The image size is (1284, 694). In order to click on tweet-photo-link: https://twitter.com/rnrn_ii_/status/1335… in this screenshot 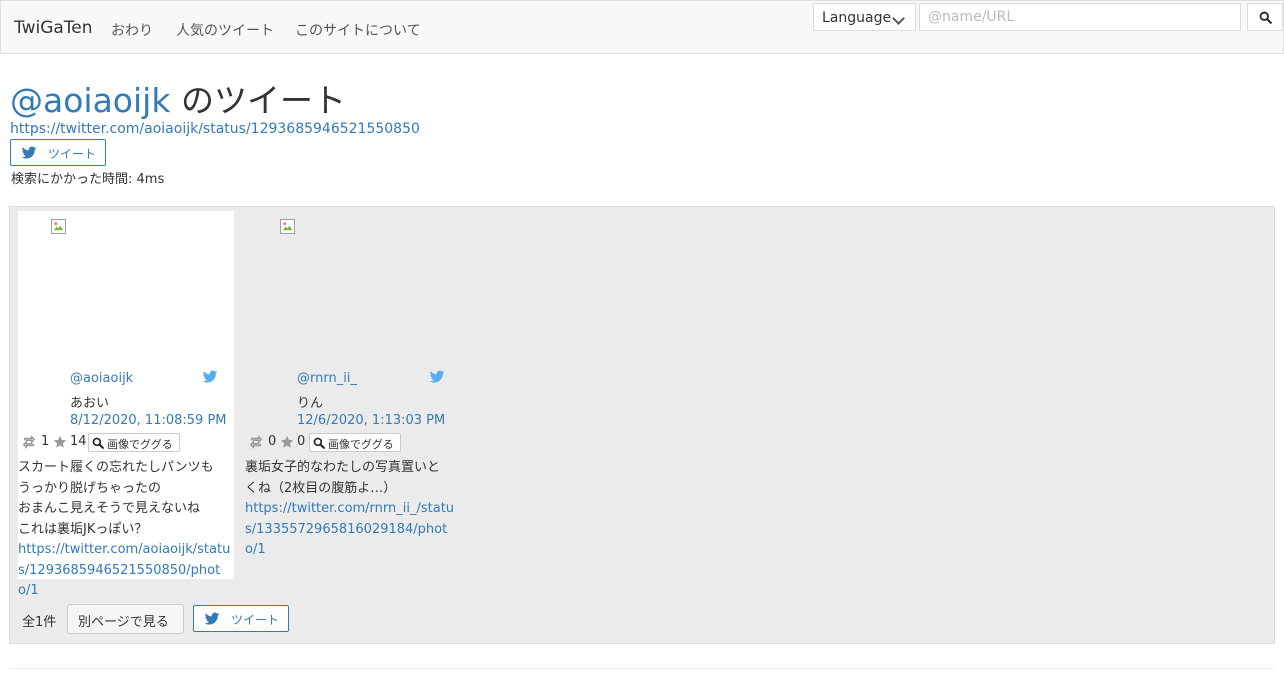, I will do `click(352, 530)`.